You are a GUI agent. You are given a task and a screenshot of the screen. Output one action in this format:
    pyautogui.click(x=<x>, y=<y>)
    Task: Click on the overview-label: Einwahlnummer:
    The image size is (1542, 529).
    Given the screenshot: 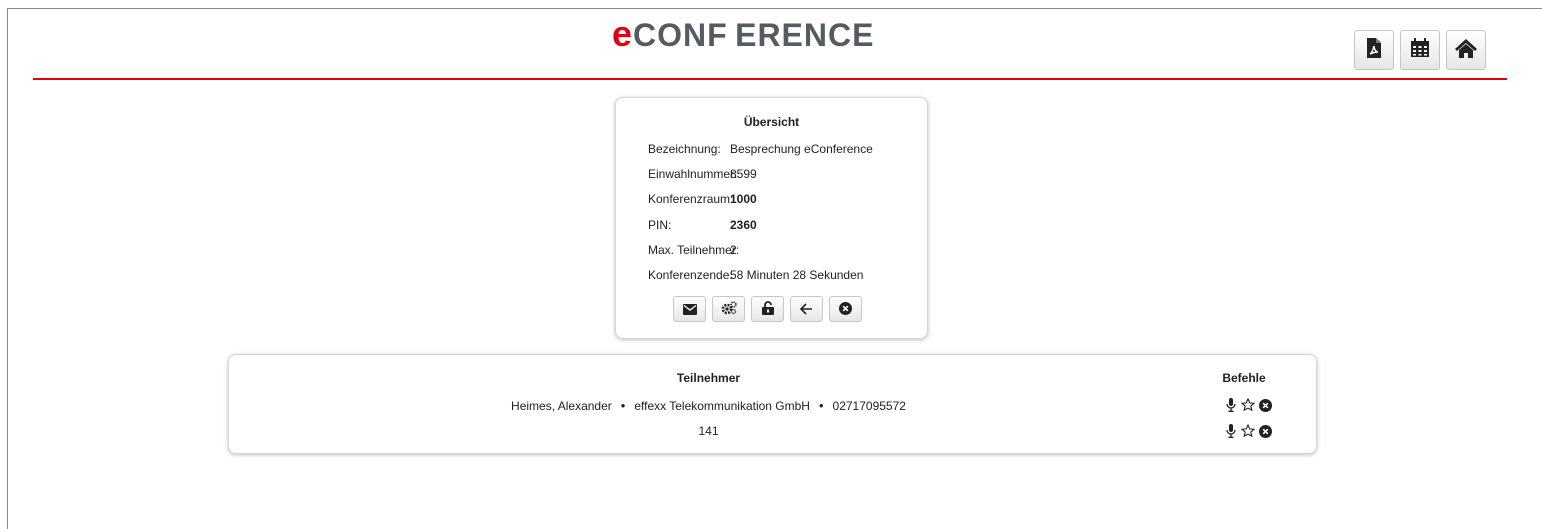 What is the action you would take?
    pyautogui.click(x=693, y=174)
    